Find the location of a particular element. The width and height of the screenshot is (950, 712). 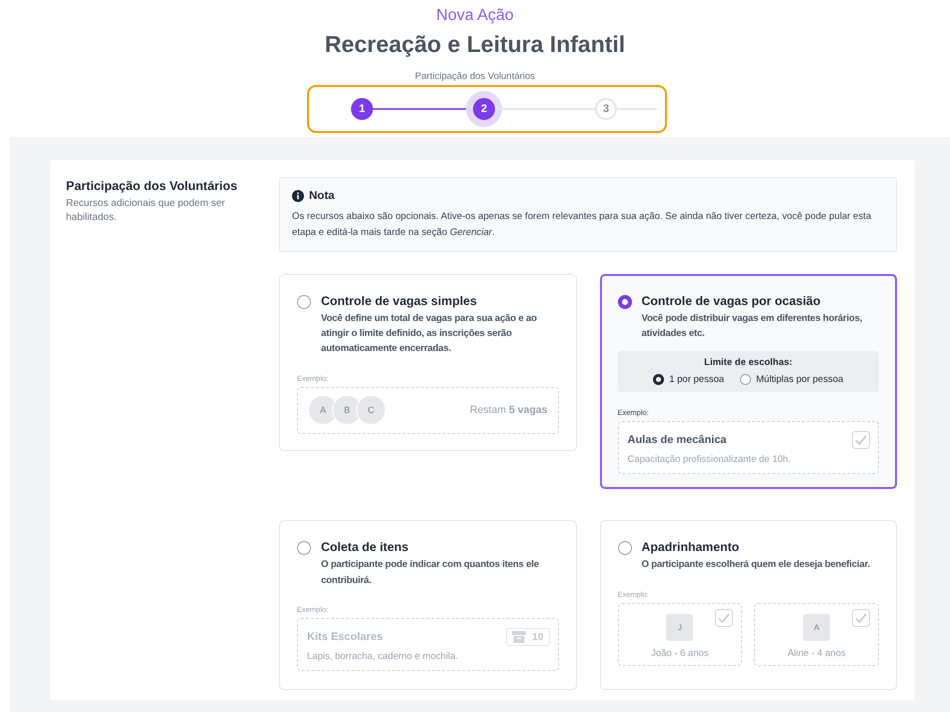

example-subtitle: Lapis, borracha, caderno e mochila. is located at coordinates (382, 656).